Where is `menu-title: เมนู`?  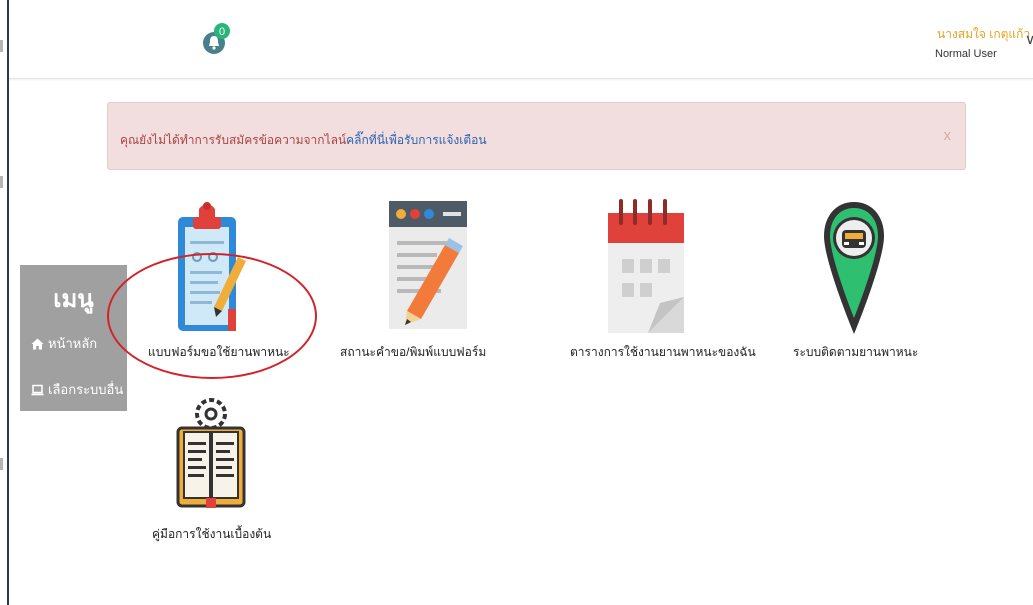 menu-title: เมนู is located at coordinates (73, 299).